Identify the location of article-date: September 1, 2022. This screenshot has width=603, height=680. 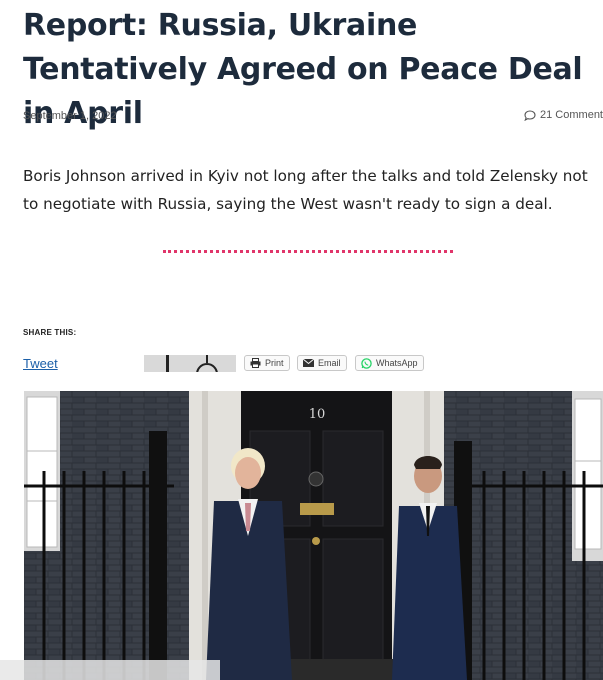
(70, 116).